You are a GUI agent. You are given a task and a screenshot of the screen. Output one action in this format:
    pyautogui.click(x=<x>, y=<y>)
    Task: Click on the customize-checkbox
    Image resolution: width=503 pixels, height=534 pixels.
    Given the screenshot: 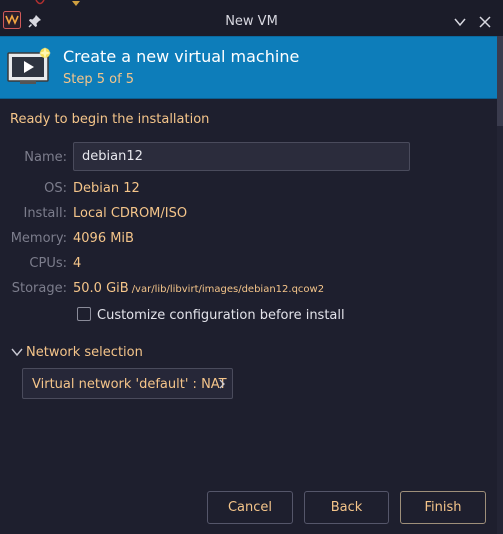 What is the action you would take?
    pyautogui.click(x=84, y=314)
    